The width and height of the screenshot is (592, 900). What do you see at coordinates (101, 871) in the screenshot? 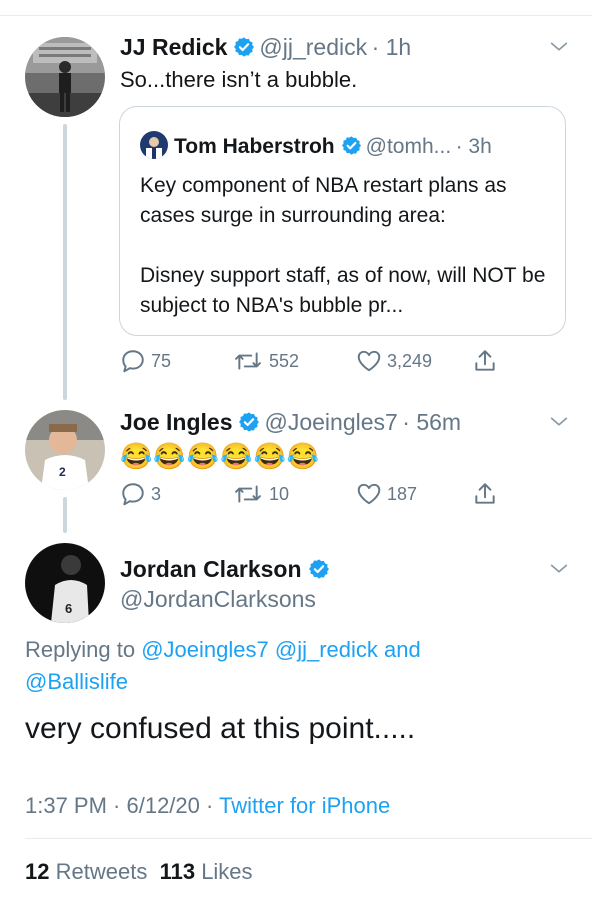
I see `retweets-label: Retweets` at bounding box center [101, 871].